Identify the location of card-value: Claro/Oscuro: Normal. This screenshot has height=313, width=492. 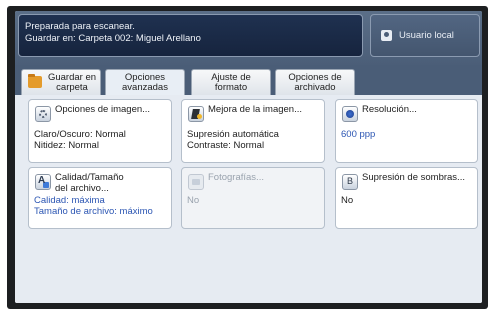
(80, 134).